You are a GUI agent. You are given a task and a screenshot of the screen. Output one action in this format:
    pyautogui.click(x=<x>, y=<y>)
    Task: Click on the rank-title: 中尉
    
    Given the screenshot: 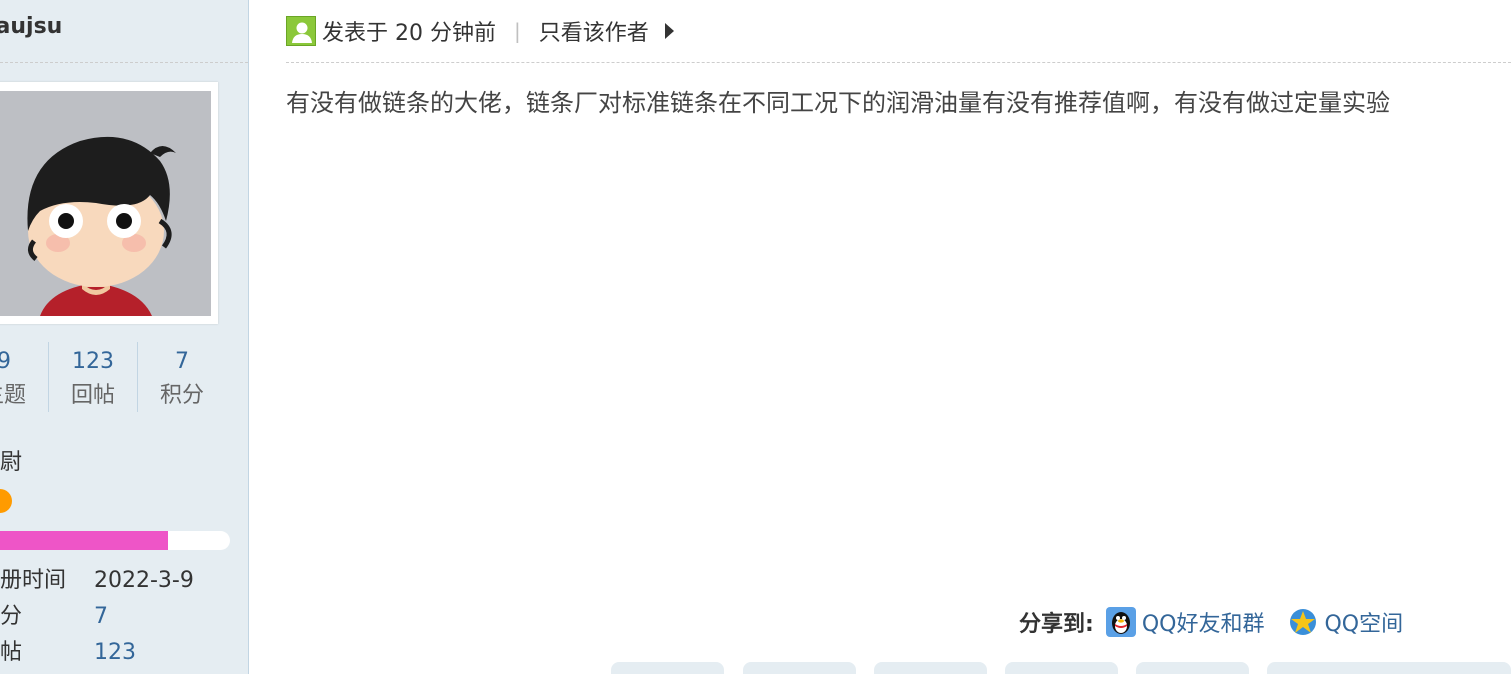 What is the action you would take?
    pyautogui.click(x=11, y=462)
    